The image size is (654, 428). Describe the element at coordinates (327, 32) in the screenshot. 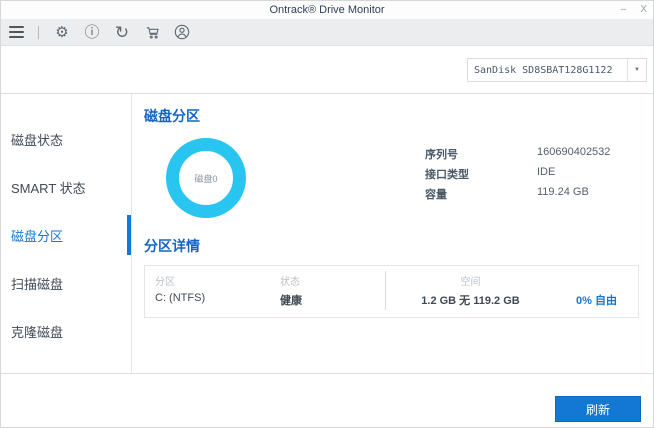

I see `toolbar: ⚙ ⓘ ↻` at that location.